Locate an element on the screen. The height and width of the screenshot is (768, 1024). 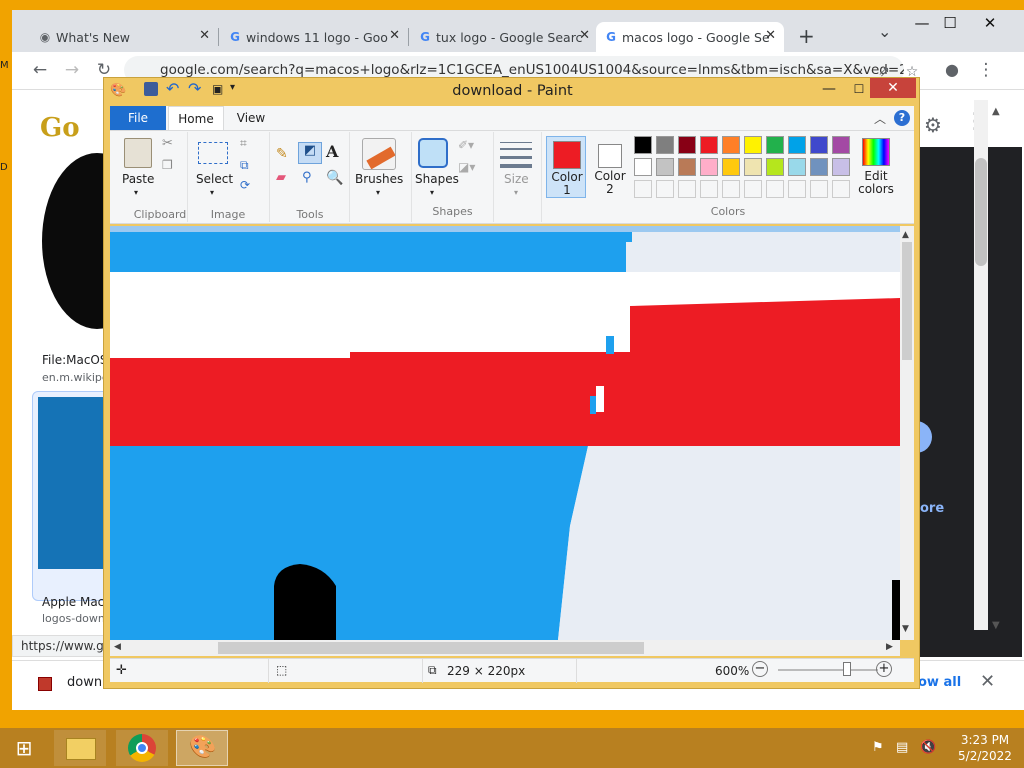
collapse-ribbon-icon: ︿ is located at coordinates (880, 118).